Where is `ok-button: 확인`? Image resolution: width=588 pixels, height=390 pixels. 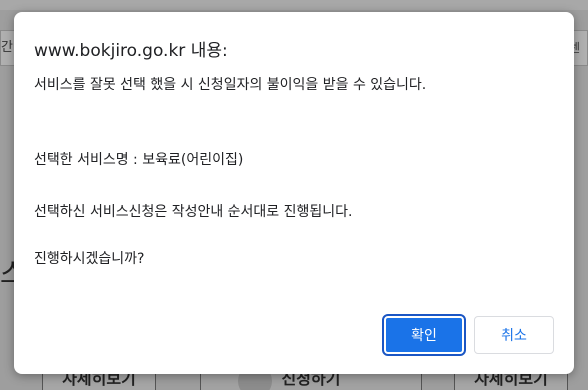
ok-button: 확인 is located at coordinates (424, 335).